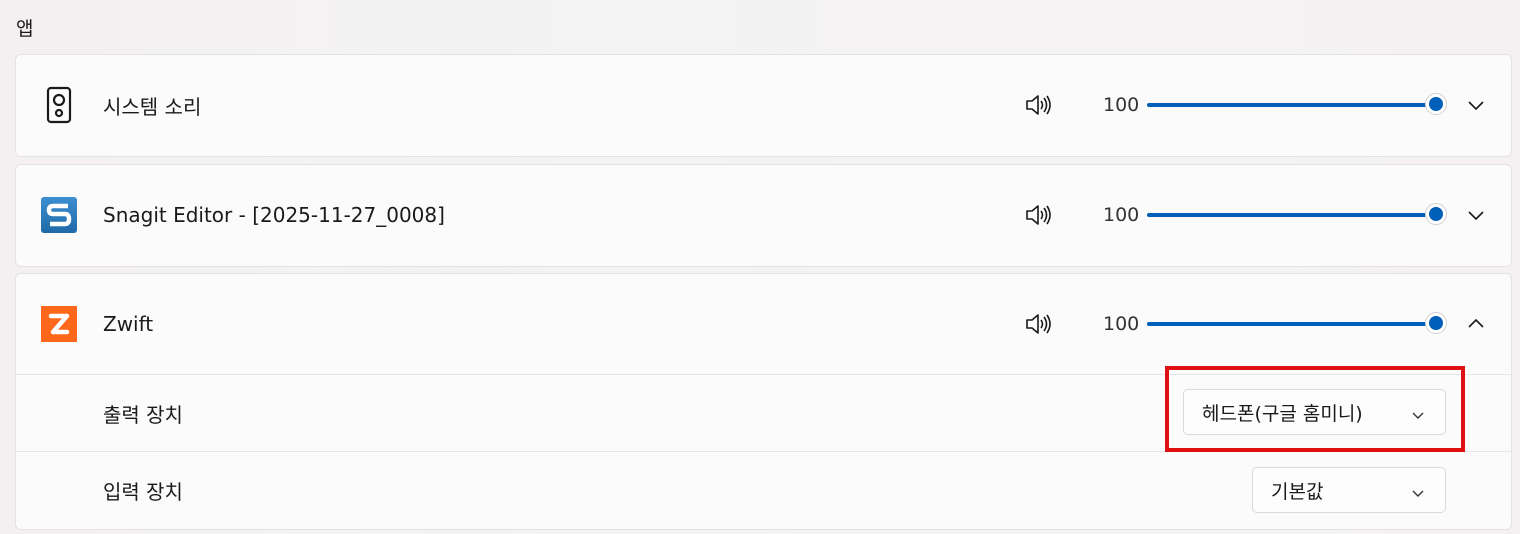 The width and height of the screenshot is (1520, 534). I want to click on app-name: 시스템 소리, so click(152, 106).